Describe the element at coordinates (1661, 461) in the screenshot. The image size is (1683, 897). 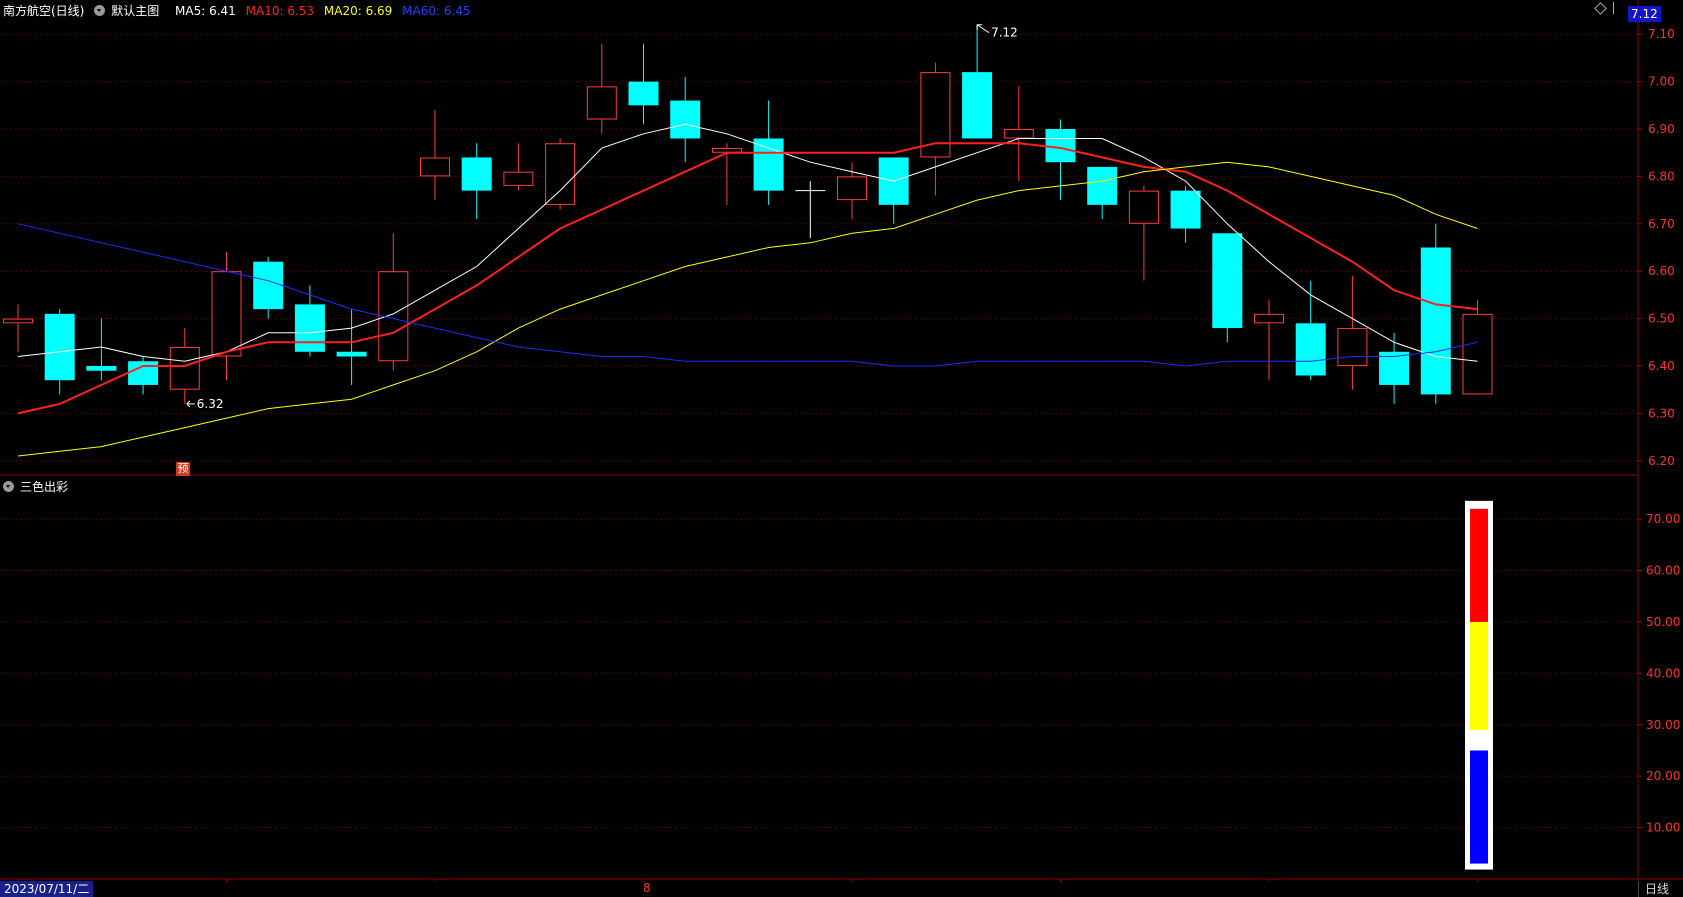
I see `price-tick-label: 6.20` at that location.